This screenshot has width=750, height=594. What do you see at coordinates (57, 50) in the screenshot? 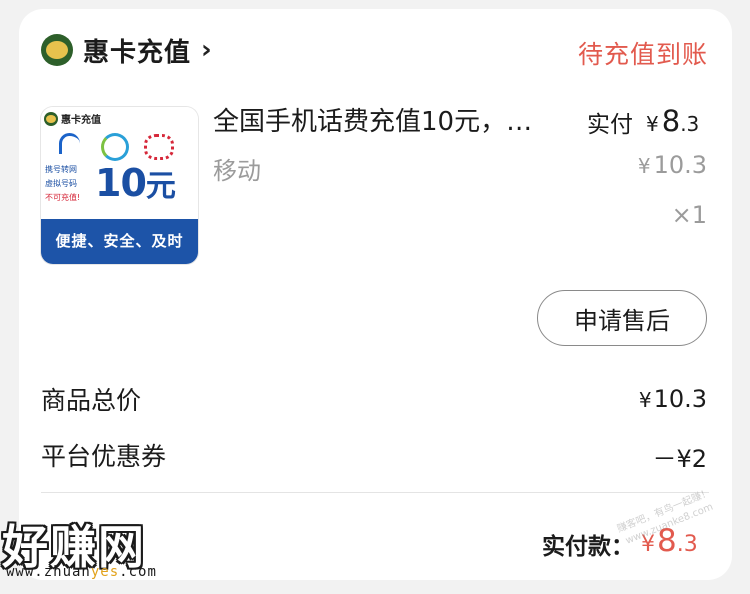
I see `shop-logo-icon` at bounding box center [57, 50].